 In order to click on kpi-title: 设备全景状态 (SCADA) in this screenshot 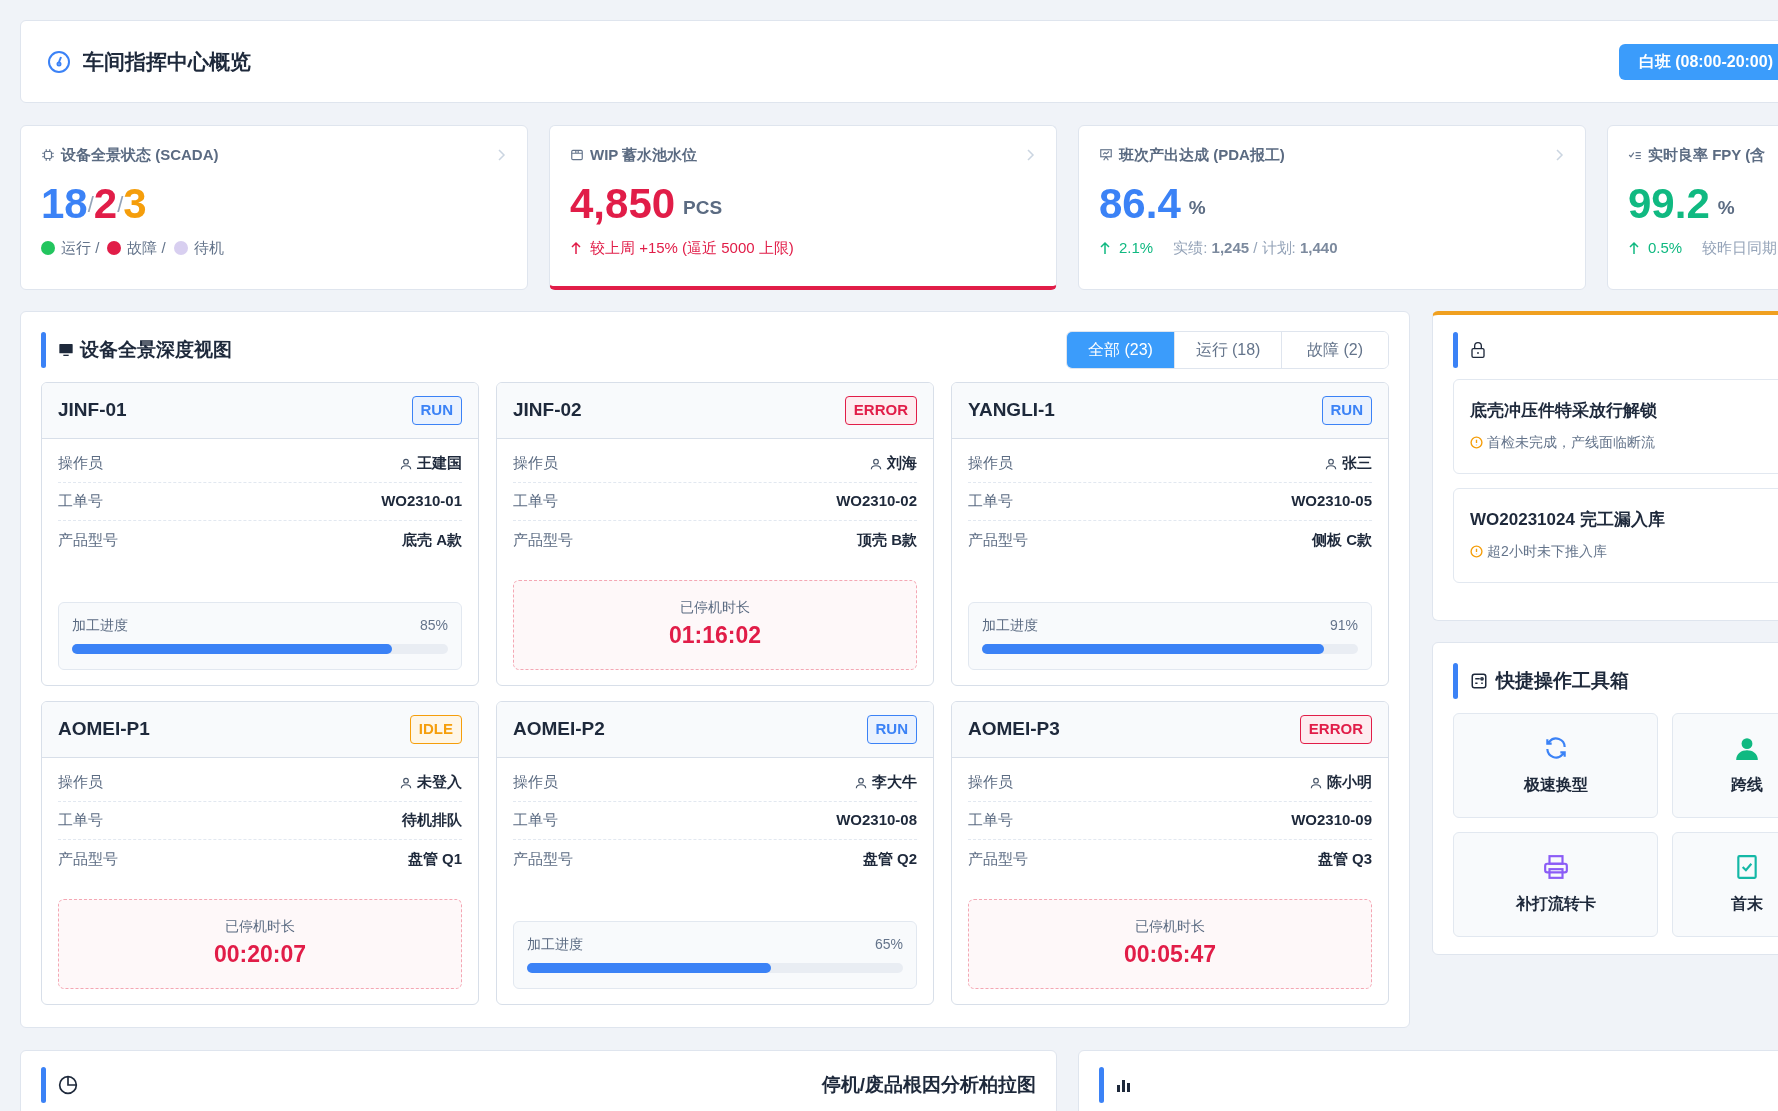, I will do `click(140, 155)`.